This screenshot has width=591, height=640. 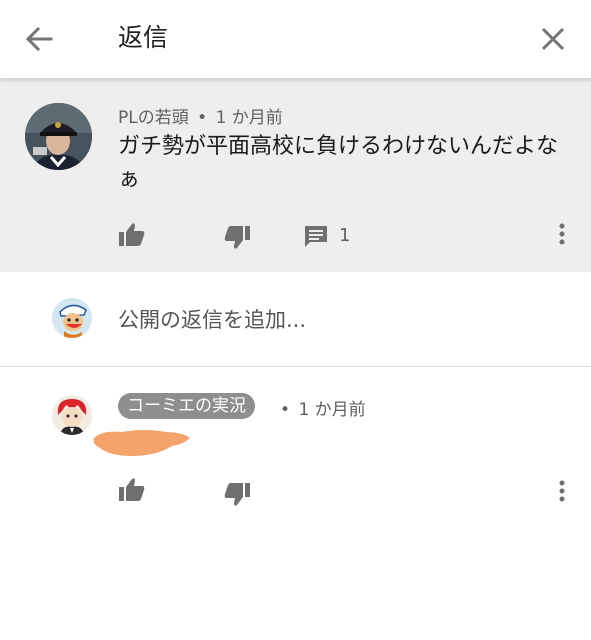 What do you see at coordinates (249, 118) in the screenshot?
I see `comment-timestamp: 1 か月前` at bounding box center [249, 118].